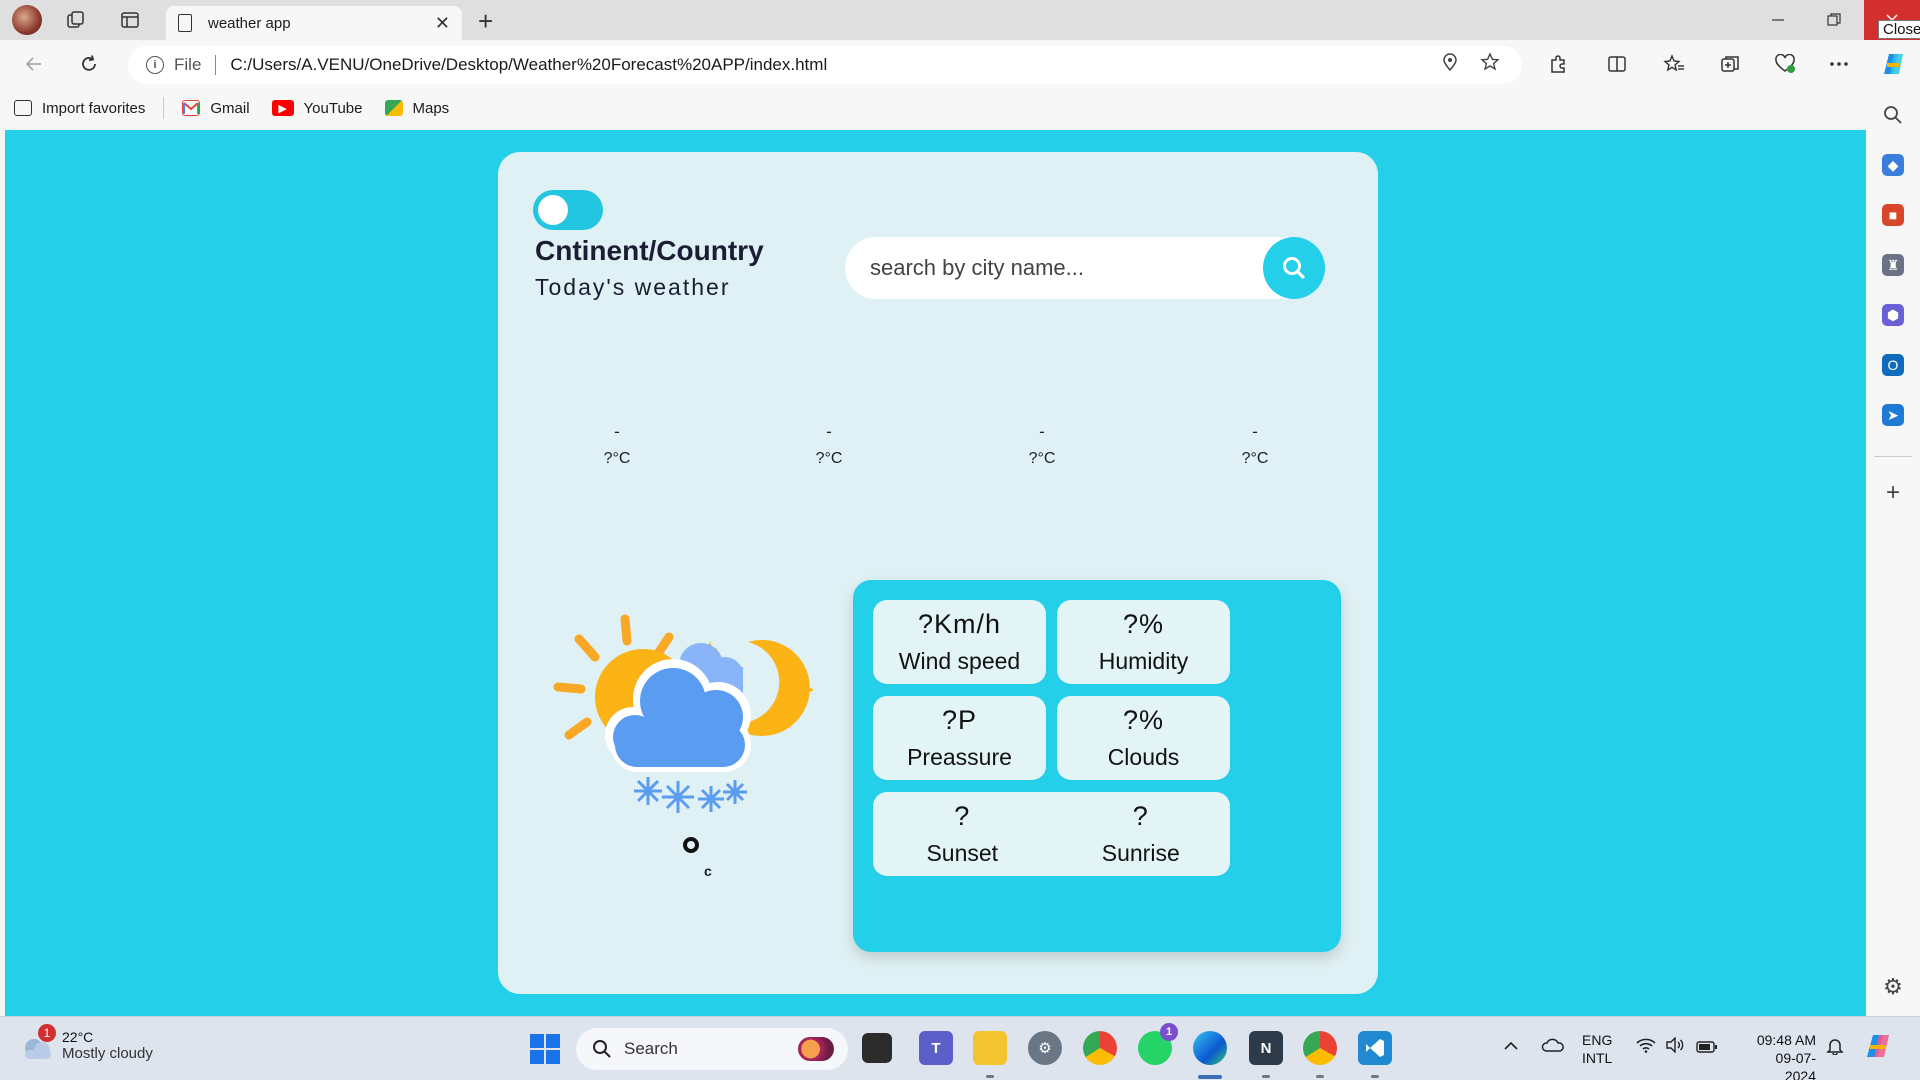 Image resolution: width=1920 pixels, height=1080 pixels. What do you see at coordinates (1893, 492) in the screenshot?
I see `add-icon: +` at bounding box center [1893, 492].